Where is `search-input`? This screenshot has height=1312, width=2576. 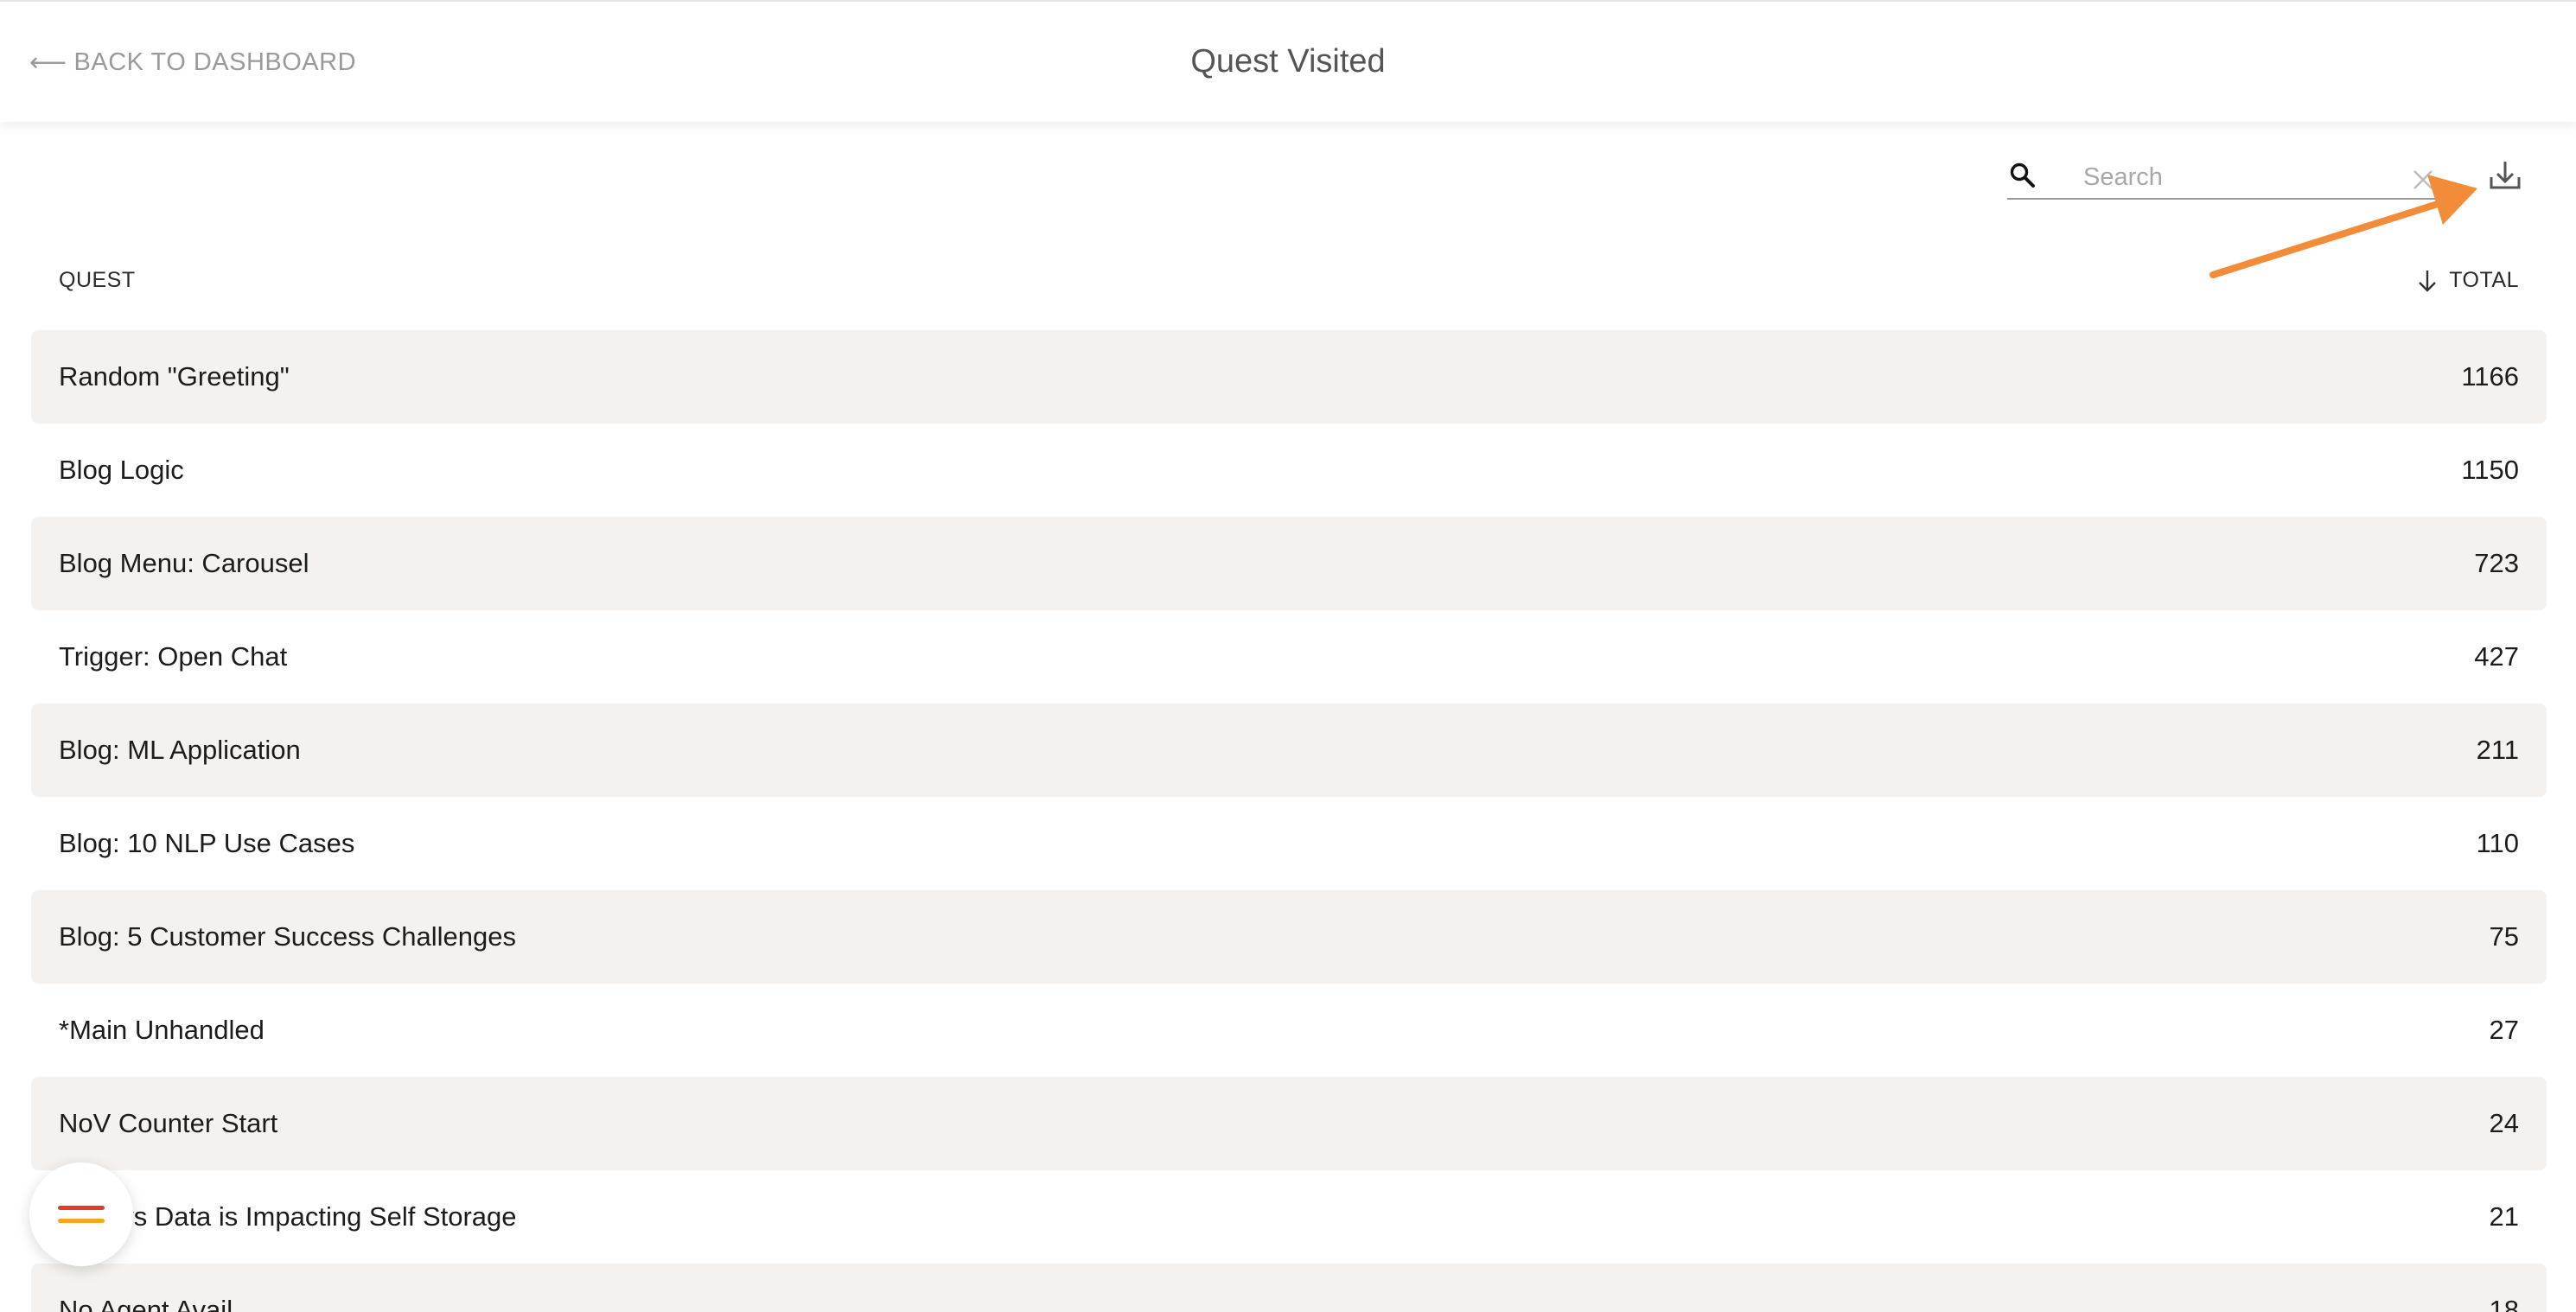
search-input is located at coordinates (2238, 177).